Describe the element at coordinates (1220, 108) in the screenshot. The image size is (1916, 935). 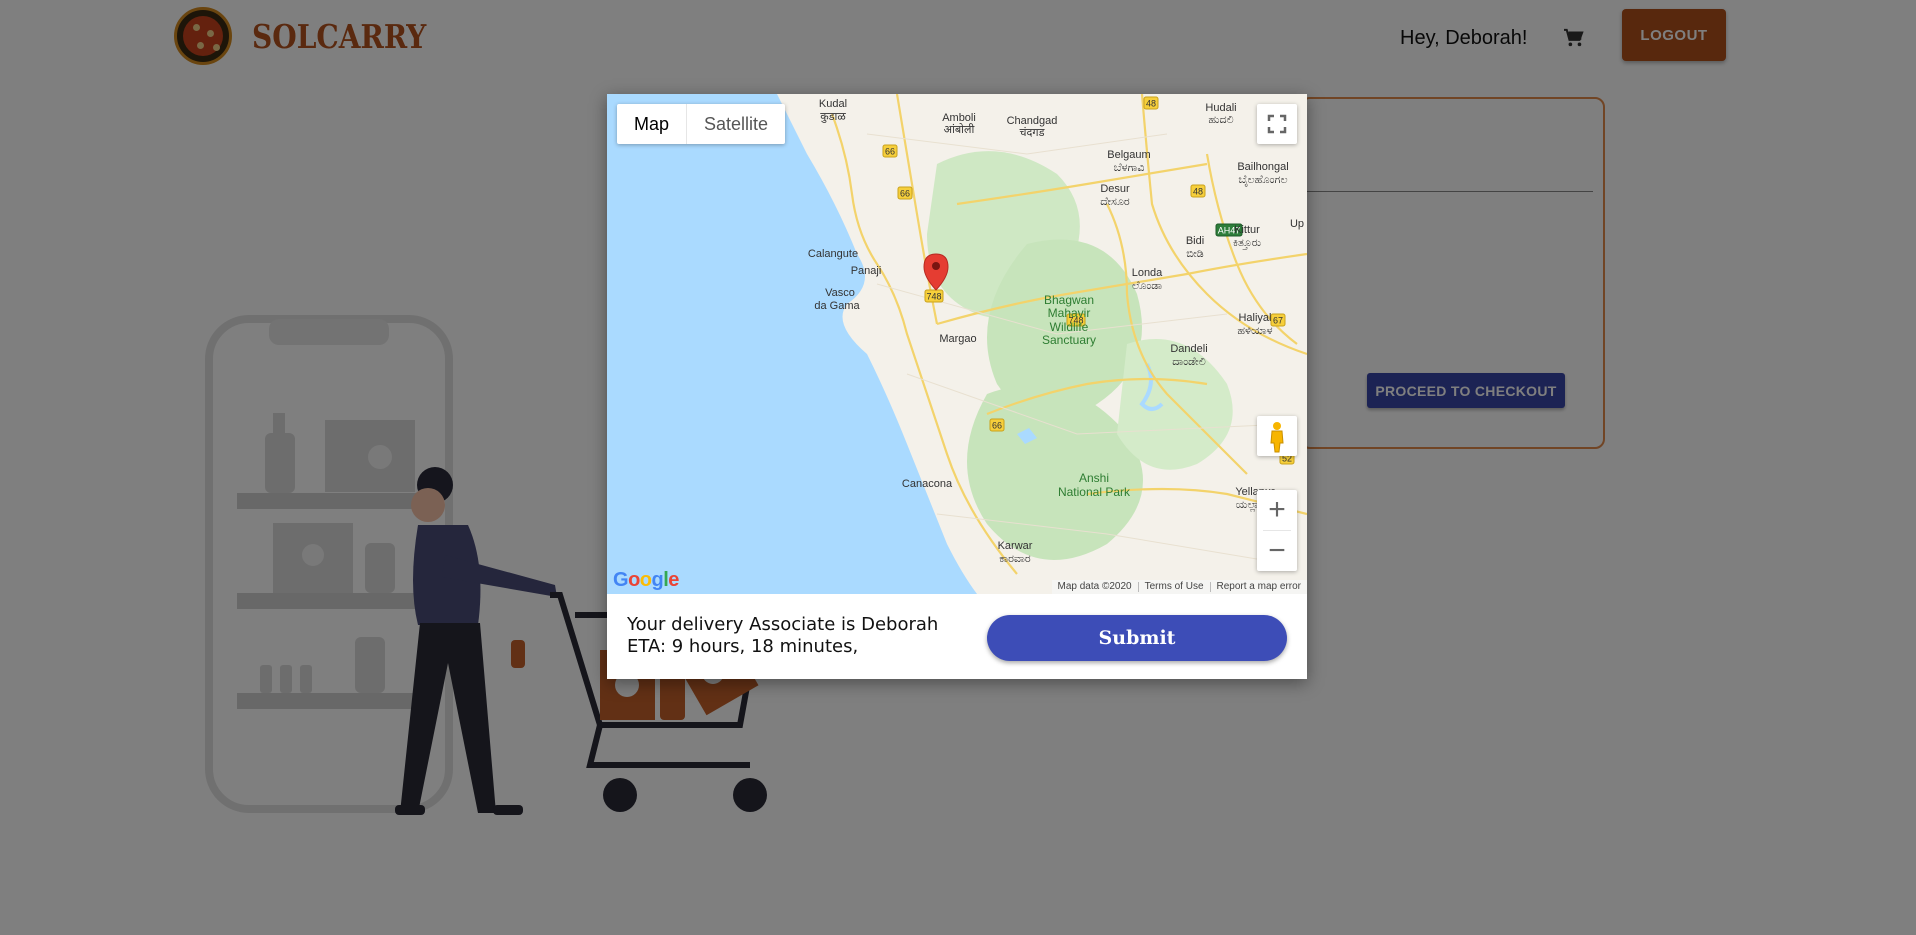
I see `map-place-label: Hudali` at that location.